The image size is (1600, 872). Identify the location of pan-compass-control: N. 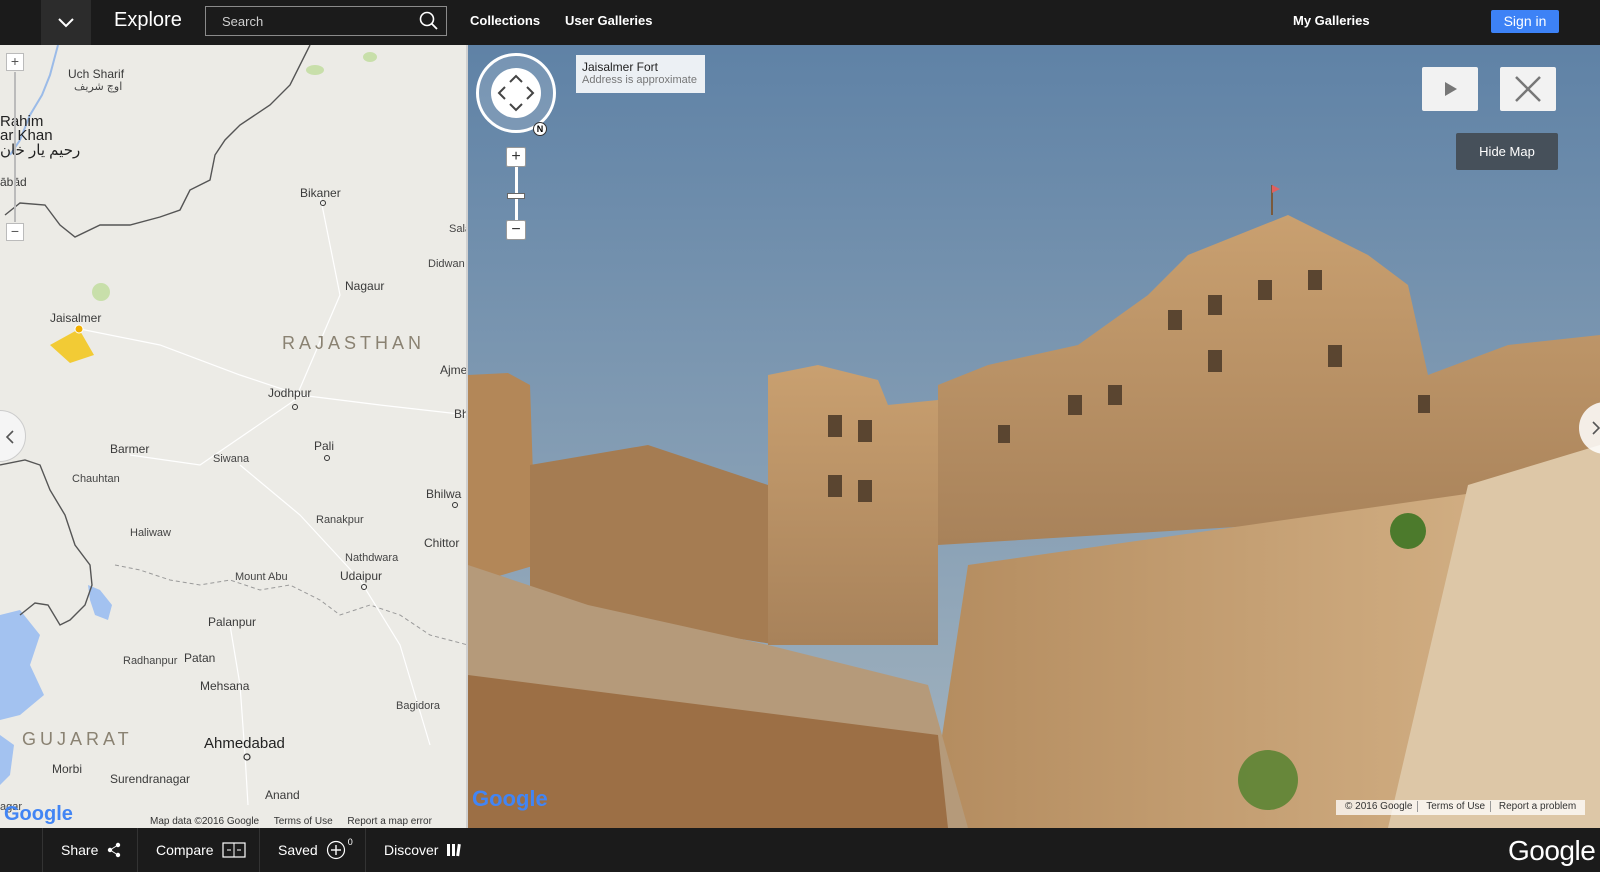
(516, 94).